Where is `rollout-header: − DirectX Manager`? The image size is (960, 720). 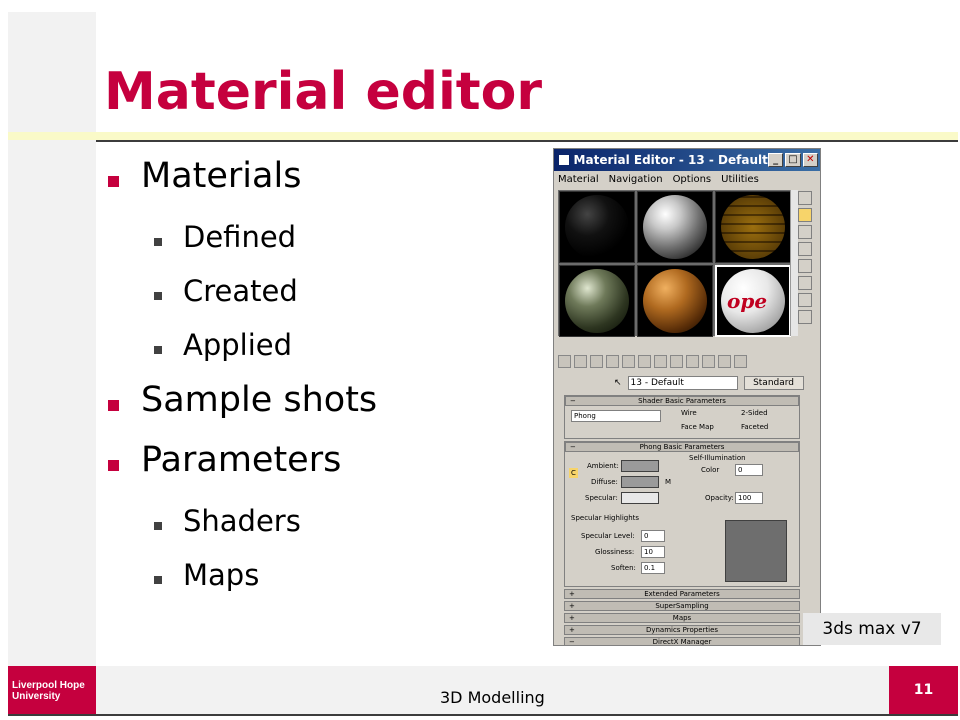
rollout-header: − DirectX Manager is located at coordinates (682, 641).